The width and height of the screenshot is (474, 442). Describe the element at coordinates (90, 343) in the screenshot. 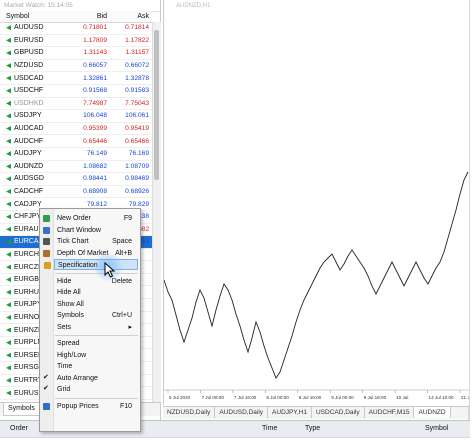

I see `menu-item-spread: Spread` at that location.